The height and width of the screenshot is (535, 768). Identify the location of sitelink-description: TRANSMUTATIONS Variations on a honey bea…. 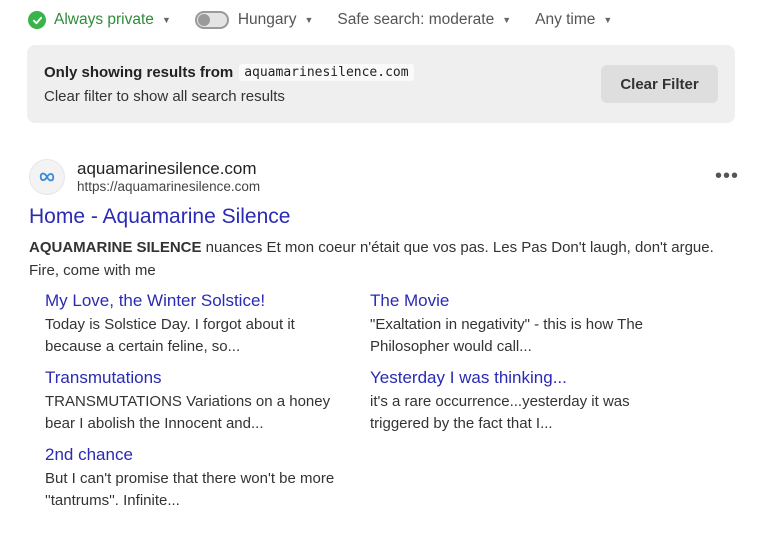
(188, 412).